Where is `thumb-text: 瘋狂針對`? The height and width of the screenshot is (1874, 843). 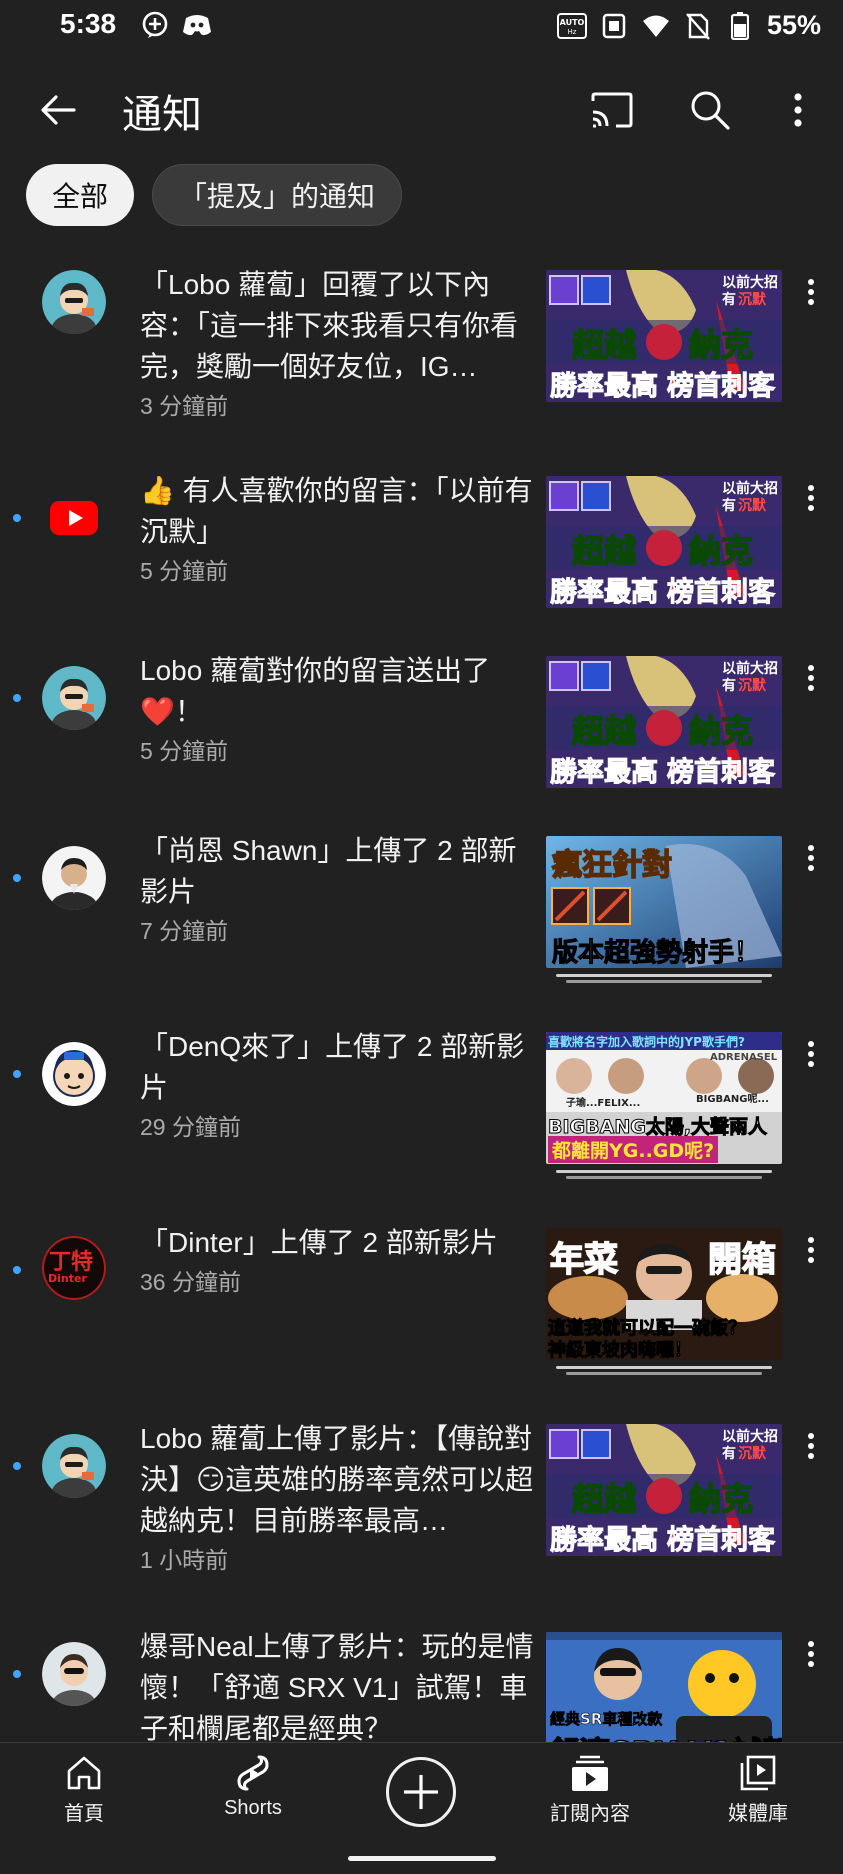 thumb-text: 瘋狂針對 is located at coordinates (612, 865).